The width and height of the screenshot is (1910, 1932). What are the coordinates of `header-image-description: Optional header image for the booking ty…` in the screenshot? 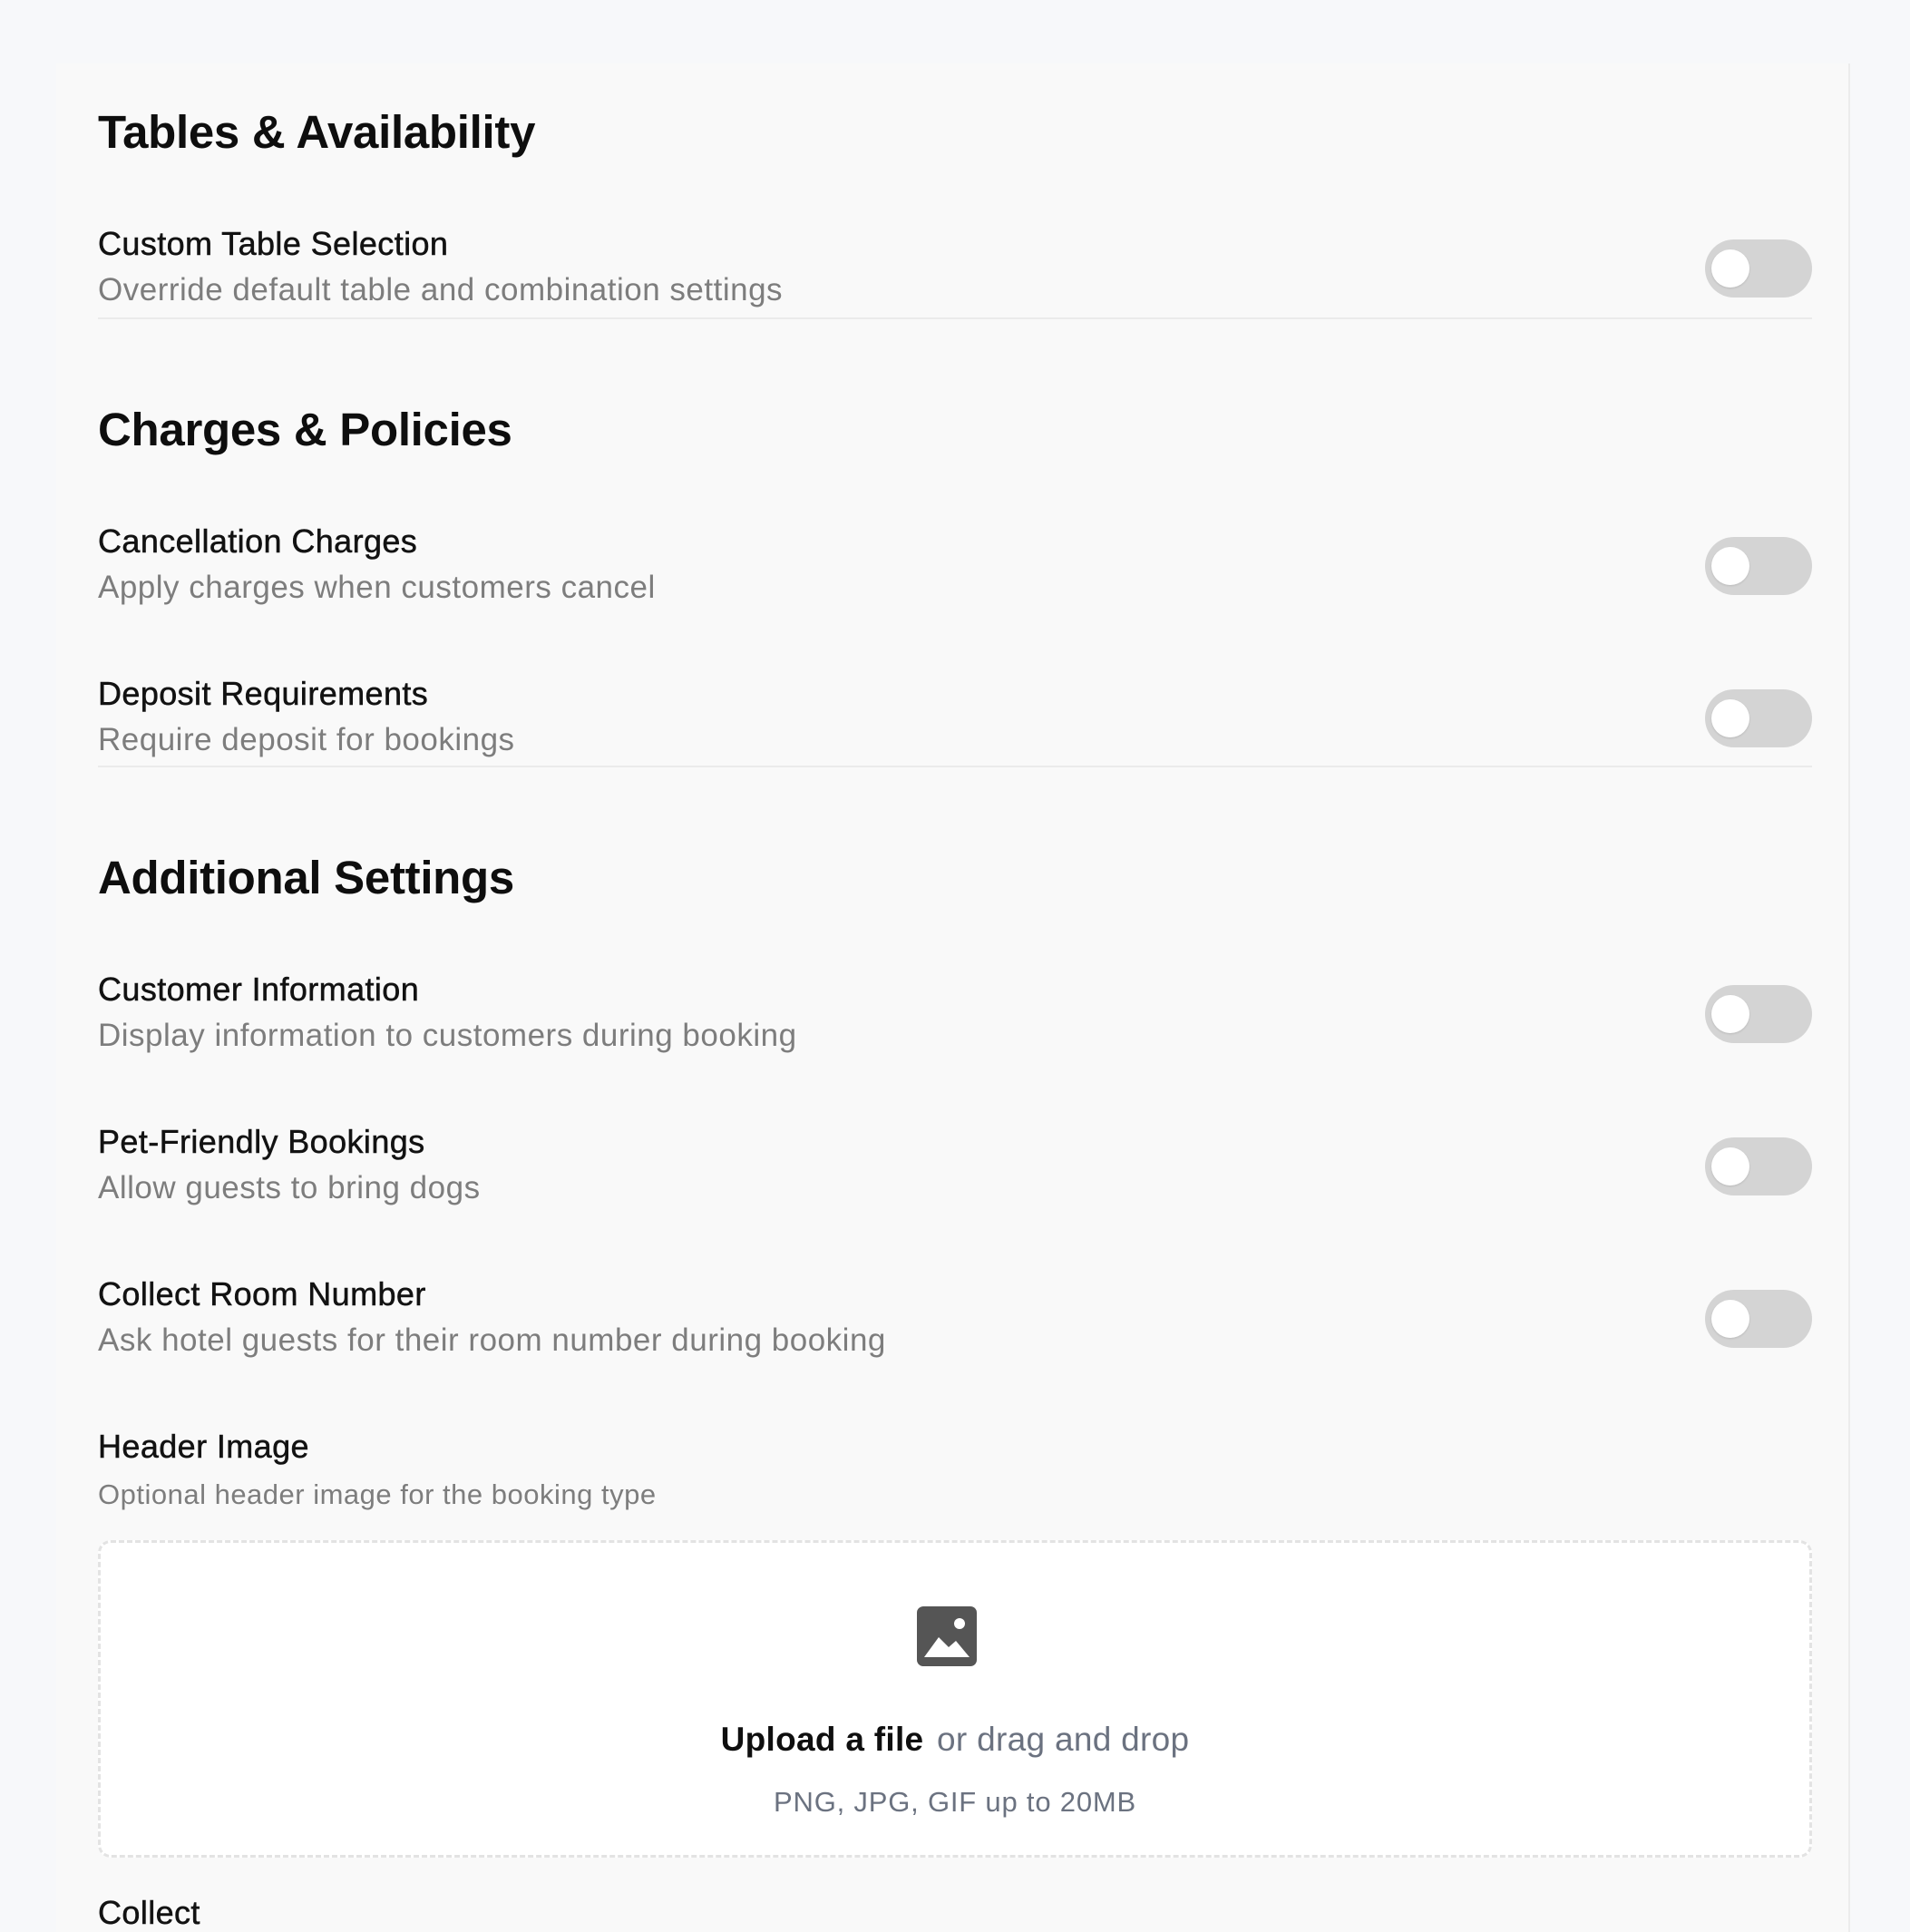 It's located at (377, 1494).